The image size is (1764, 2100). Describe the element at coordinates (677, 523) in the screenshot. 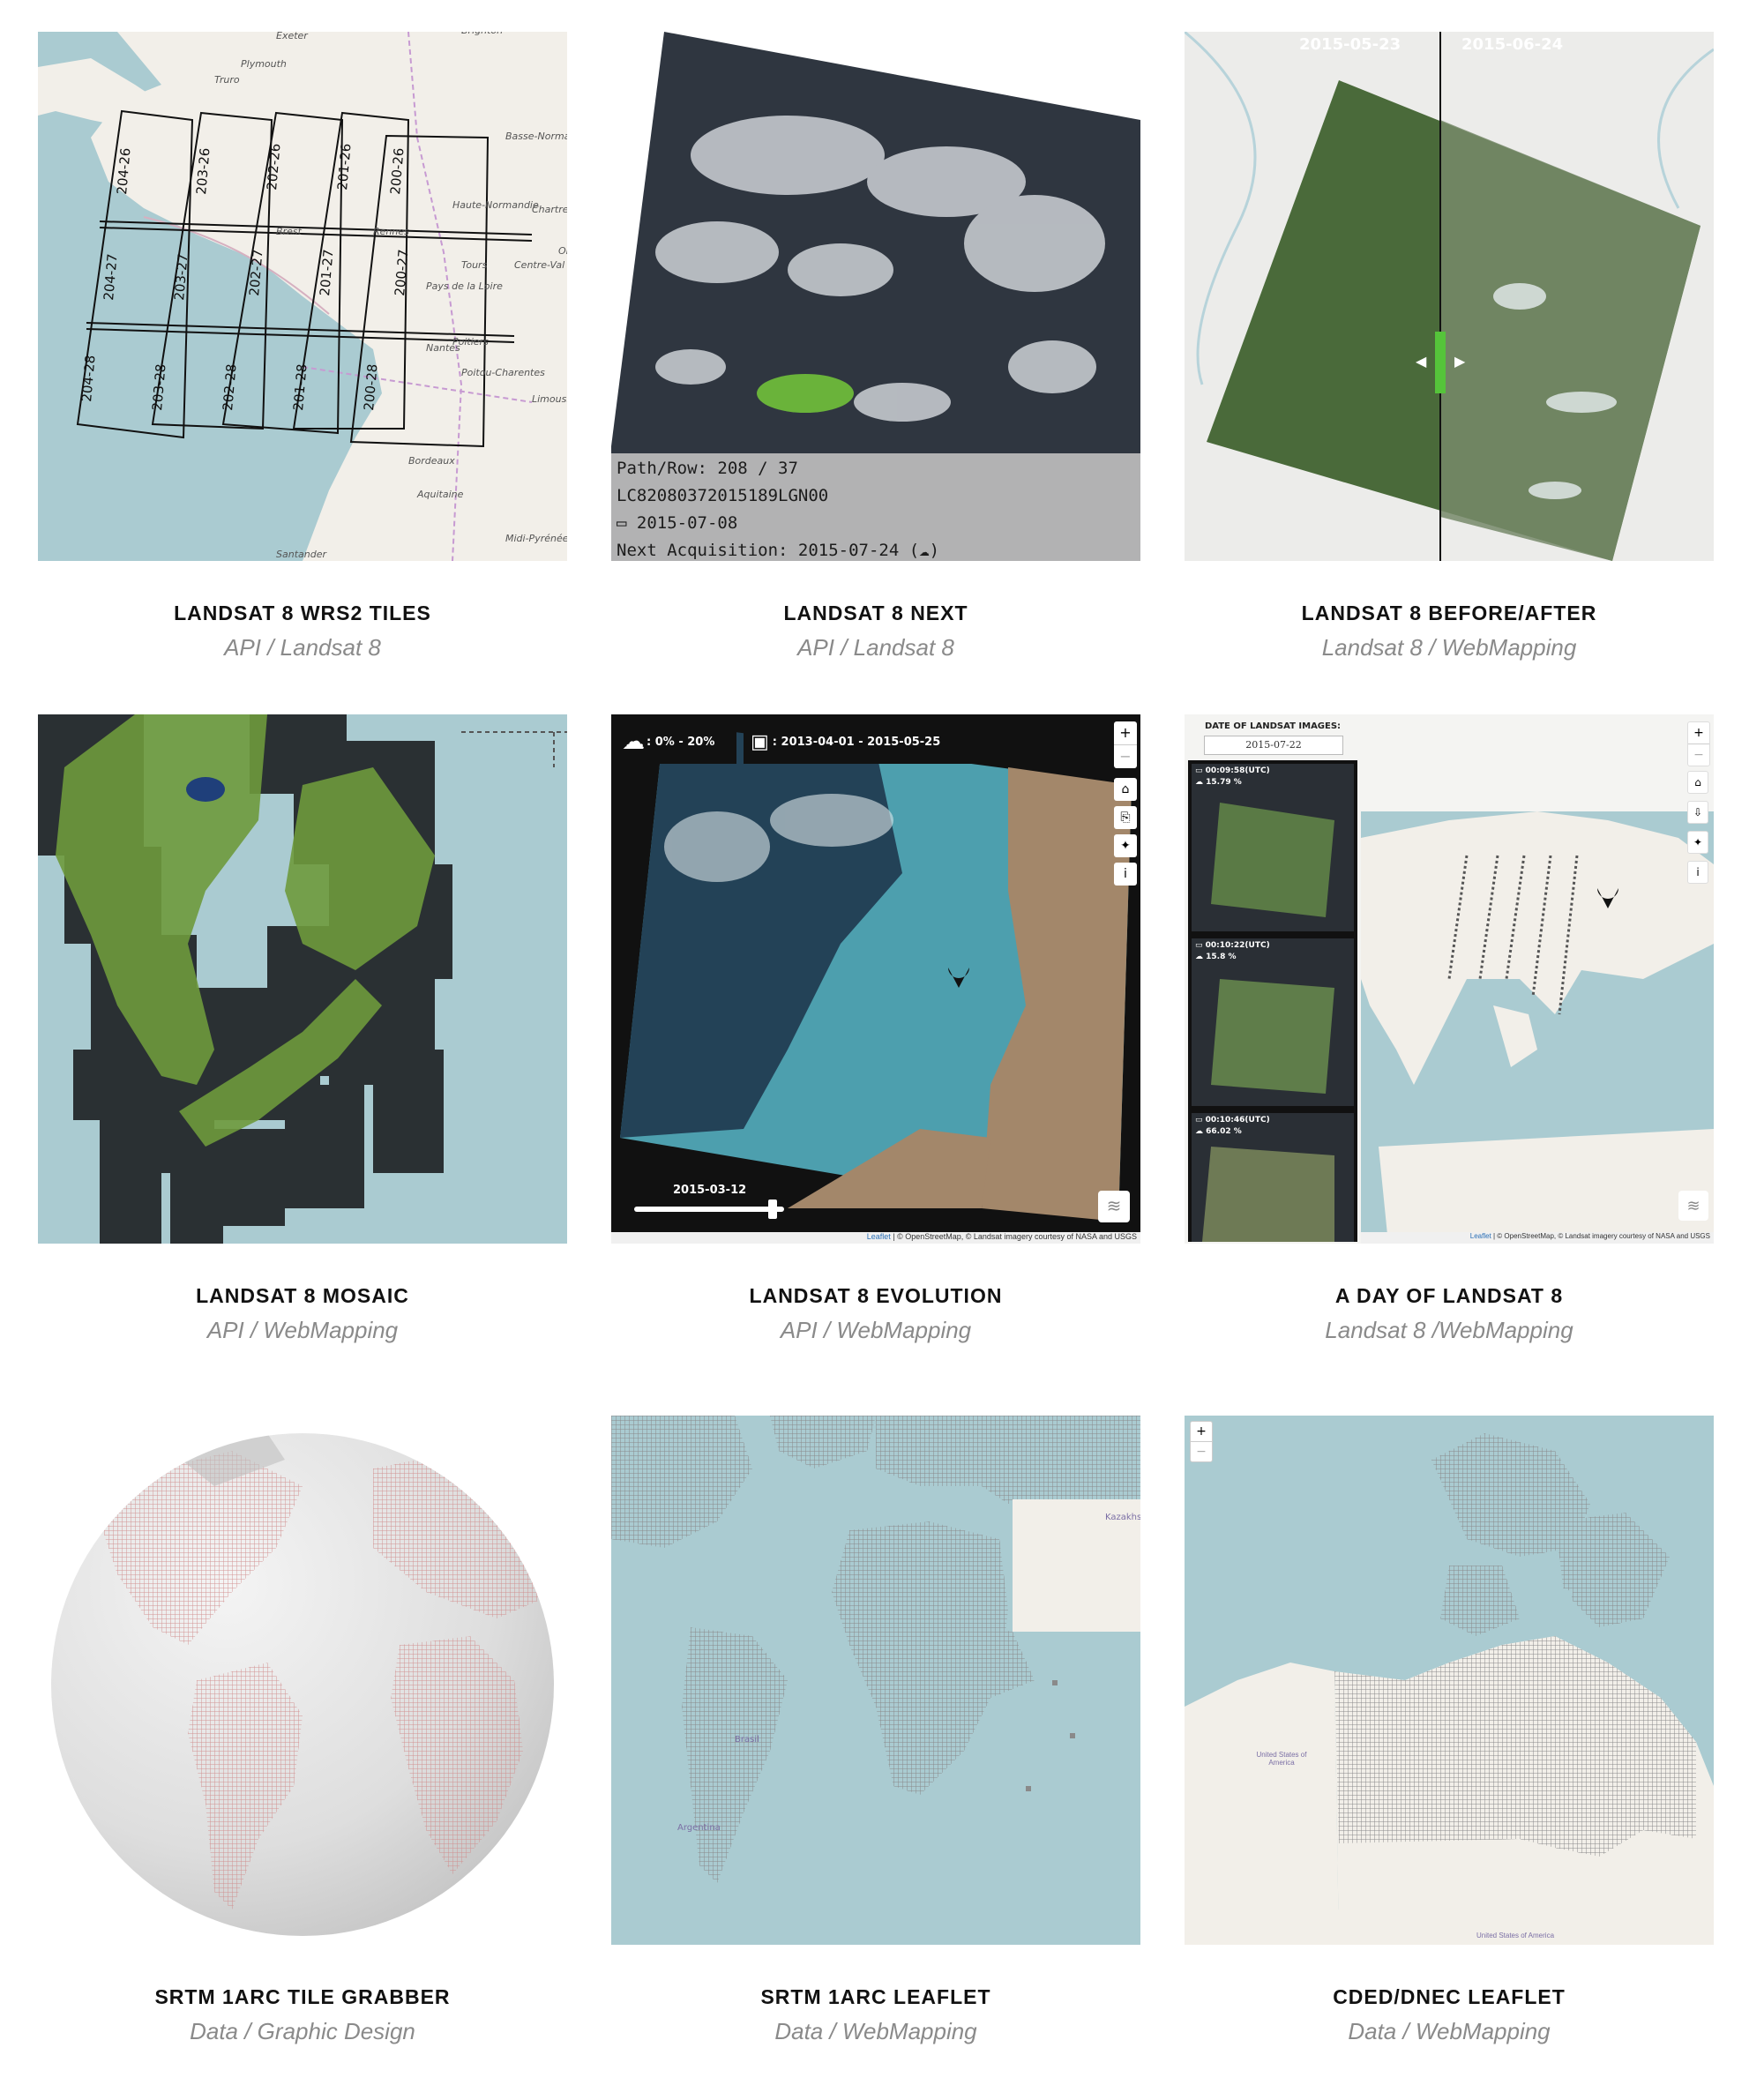

I see `acquisition-date-row: ▭ 2015-07-08` at that location.